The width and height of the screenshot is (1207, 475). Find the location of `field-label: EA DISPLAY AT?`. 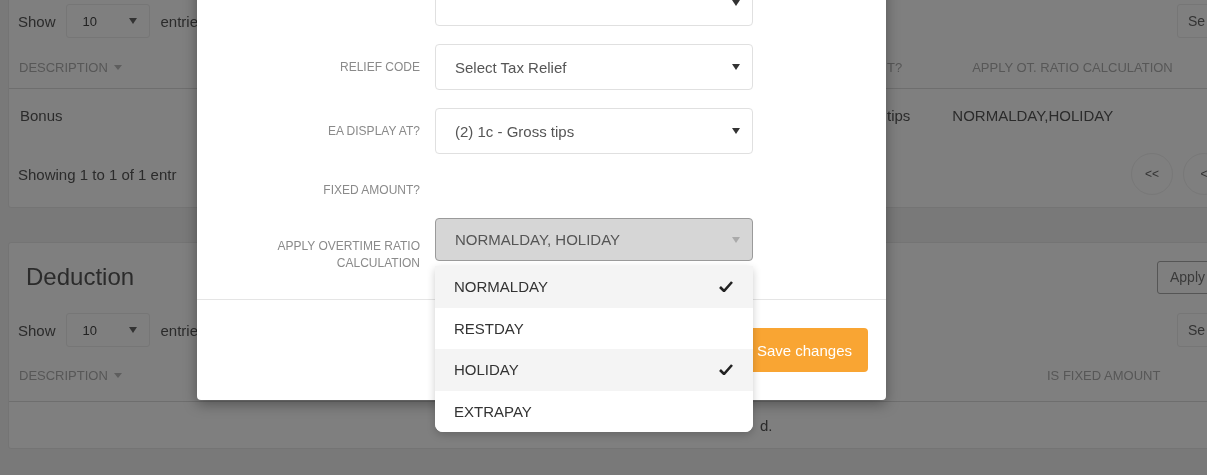

field-label: EA DISPLAY AT? is located at coordinates (373, 131).